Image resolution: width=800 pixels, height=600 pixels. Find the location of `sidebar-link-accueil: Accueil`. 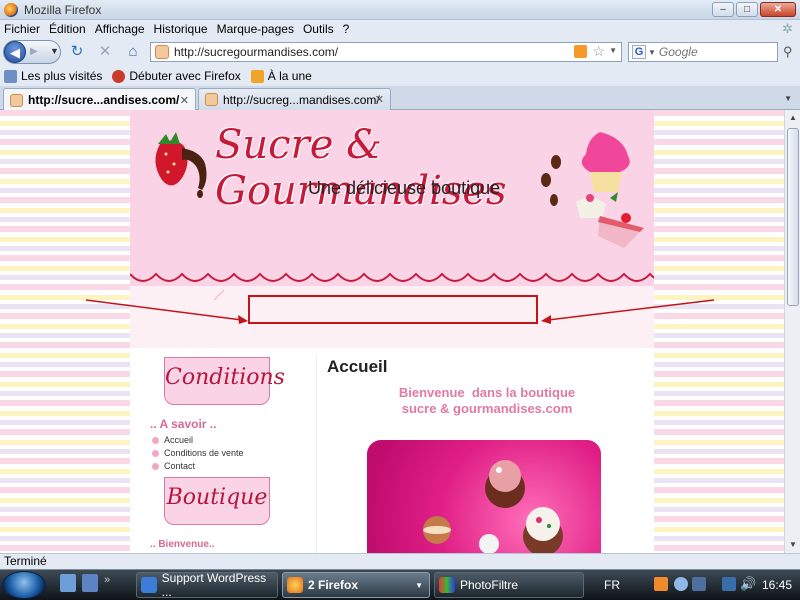

sidebar-link-accueil: Accueil is located at coordinates (172, 440).